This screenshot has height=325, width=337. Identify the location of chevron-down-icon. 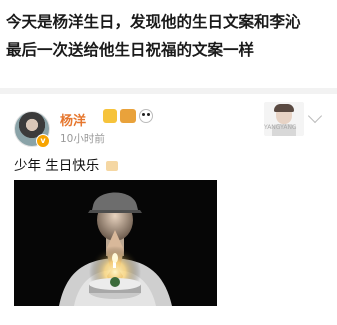
(315, 116).